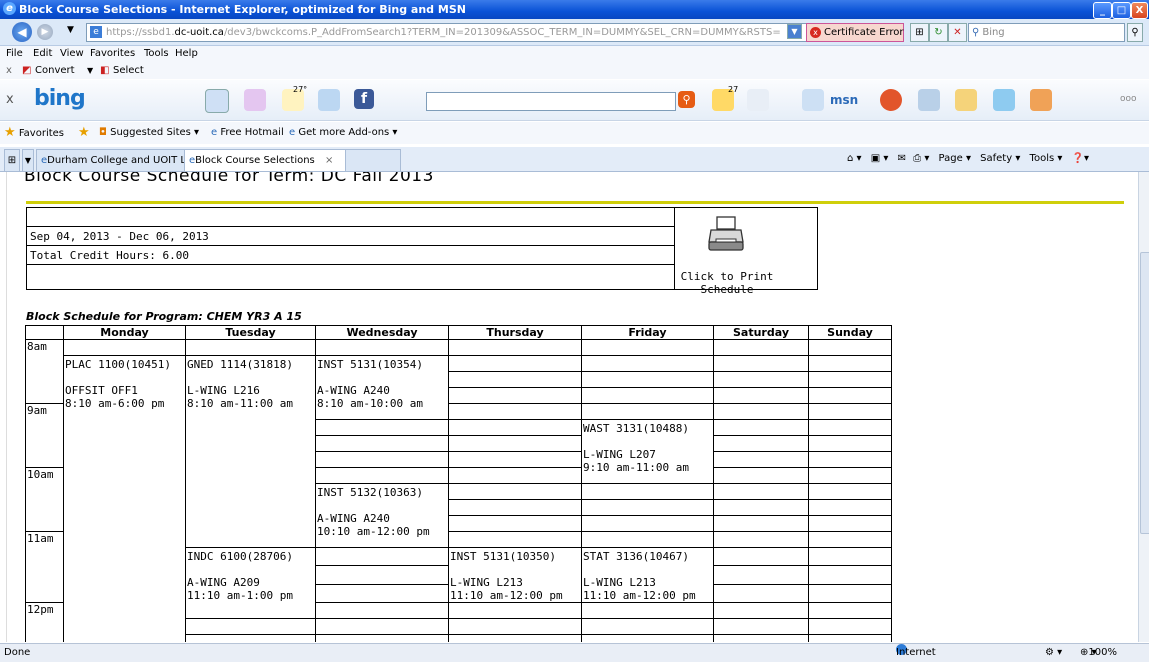 The height and width of the screenshot is (662, 1149). Describe the element at coordinates (921, 158) in the screenshot. I see `print-icon: ⎙ ▾` at that location.